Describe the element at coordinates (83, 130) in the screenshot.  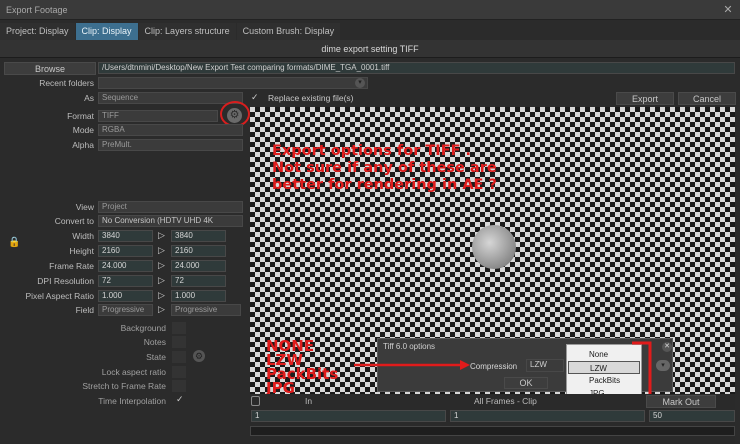
I see `mode-label: Mode` at that location.